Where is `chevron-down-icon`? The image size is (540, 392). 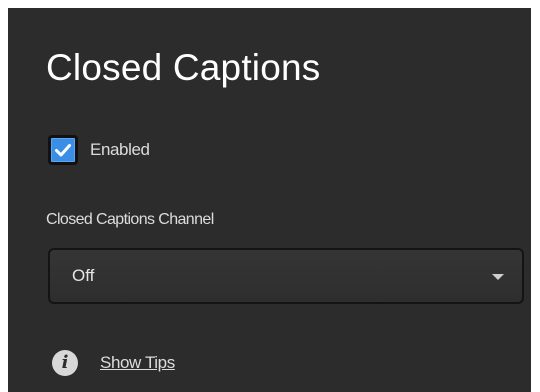 chevron-down-icon is located at coordinates (498, 277).